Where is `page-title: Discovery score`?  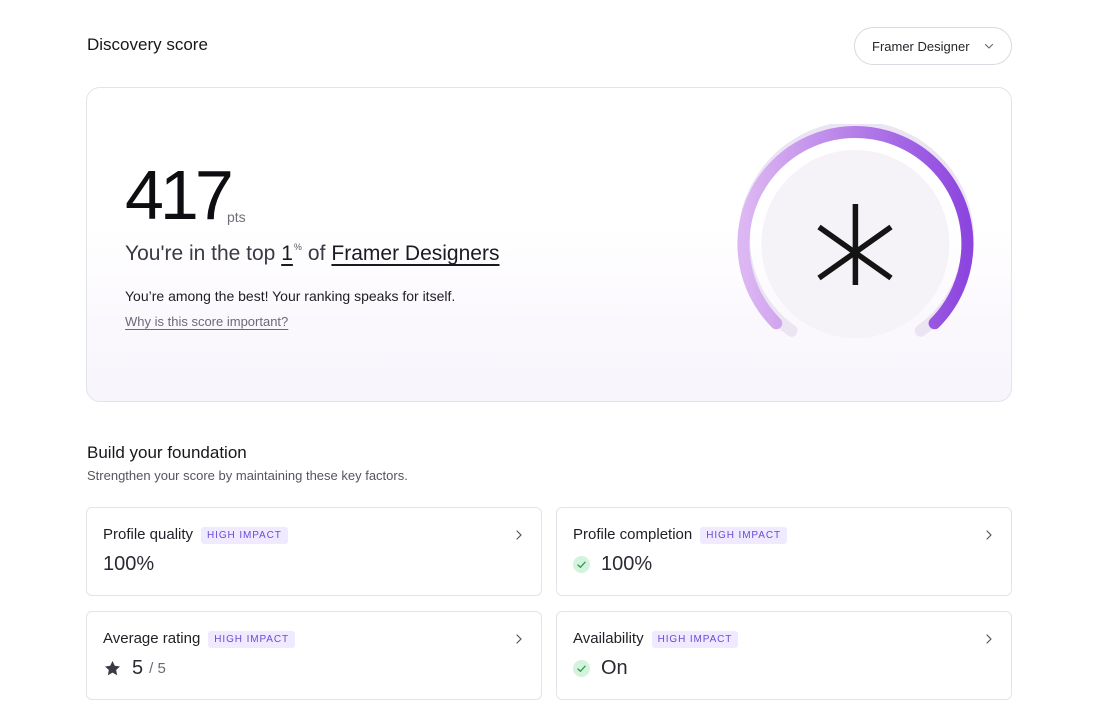 page-title: Discovery score is located at coordinates (147, 44).